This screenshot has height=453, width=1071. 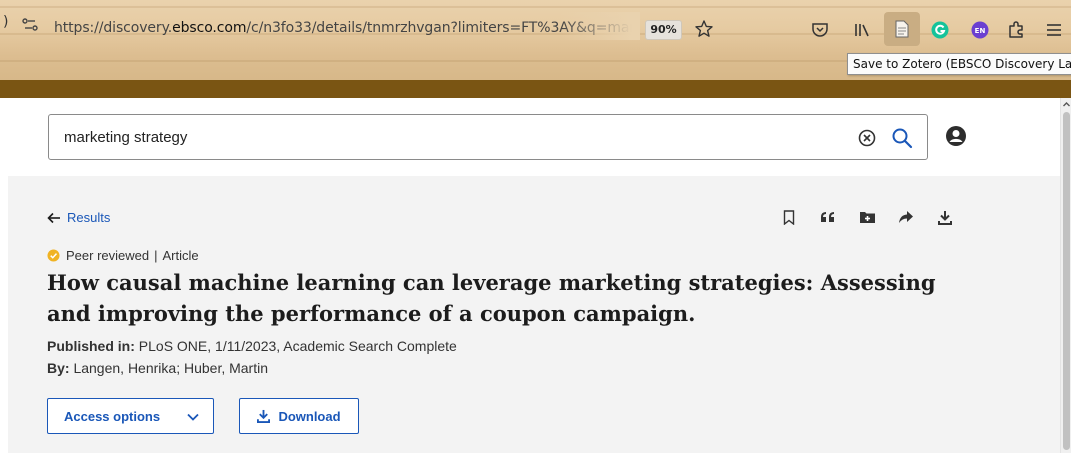 I want to click on library-icon, so click(x=862, y=30).